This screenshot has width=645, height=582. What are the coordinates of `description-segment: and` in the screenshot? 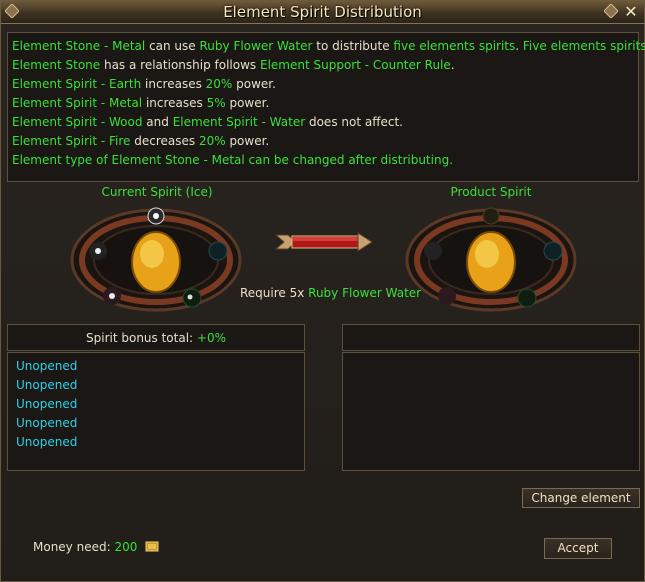 It's located at (157, 122).